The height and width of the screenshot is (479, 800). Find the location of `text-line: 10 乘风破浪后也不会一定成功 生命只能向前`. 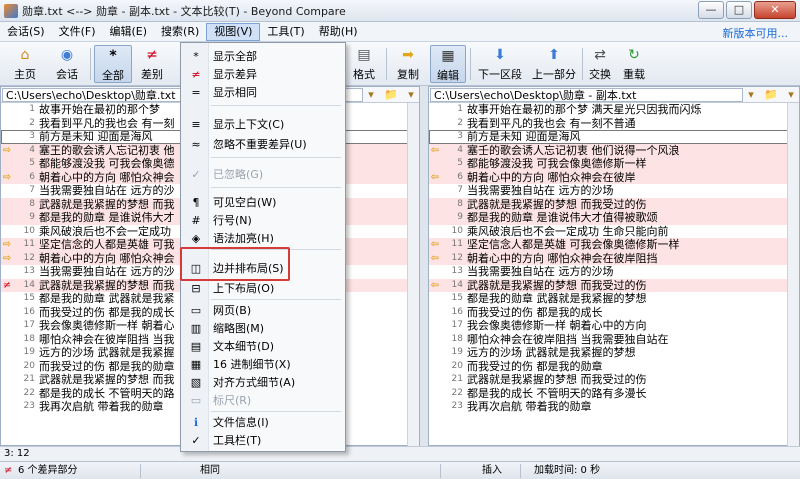

text-line: 10 乘风破浪后也不会一定成功 生命只能向前 is located at coordinates (614, 232).